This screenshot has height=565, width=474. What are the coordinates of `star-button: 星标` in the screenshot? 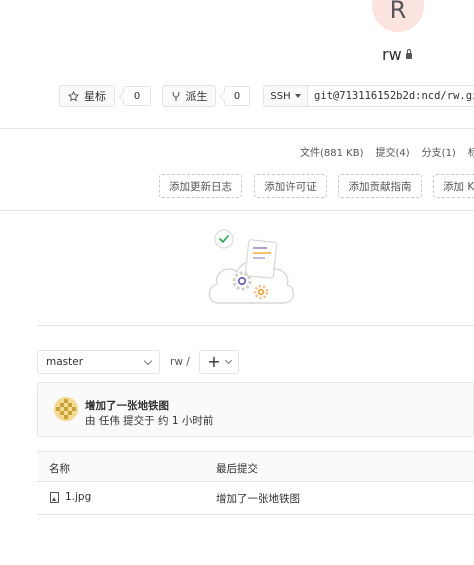 It's located at (87, 96).